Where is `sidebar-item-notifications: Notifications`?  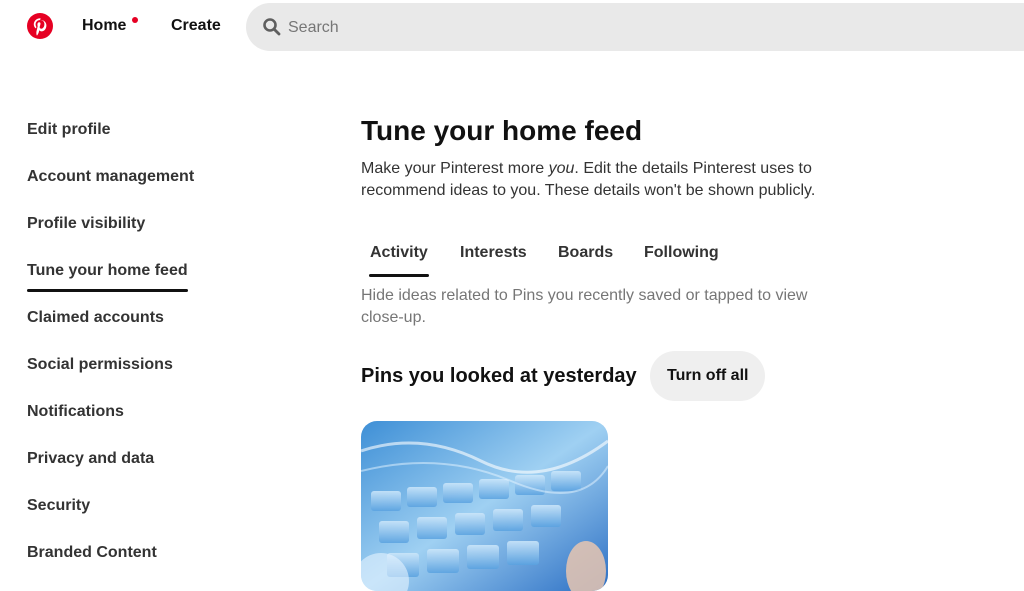
sidebar-item-notifications: Notifications is located at coordinates (157, 423).